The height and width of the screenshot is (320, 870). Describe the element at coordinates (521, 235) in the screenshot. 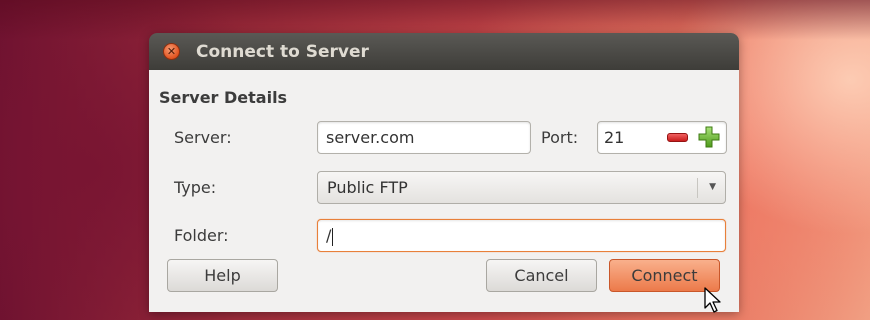

I see `folder-input: /` at that location.